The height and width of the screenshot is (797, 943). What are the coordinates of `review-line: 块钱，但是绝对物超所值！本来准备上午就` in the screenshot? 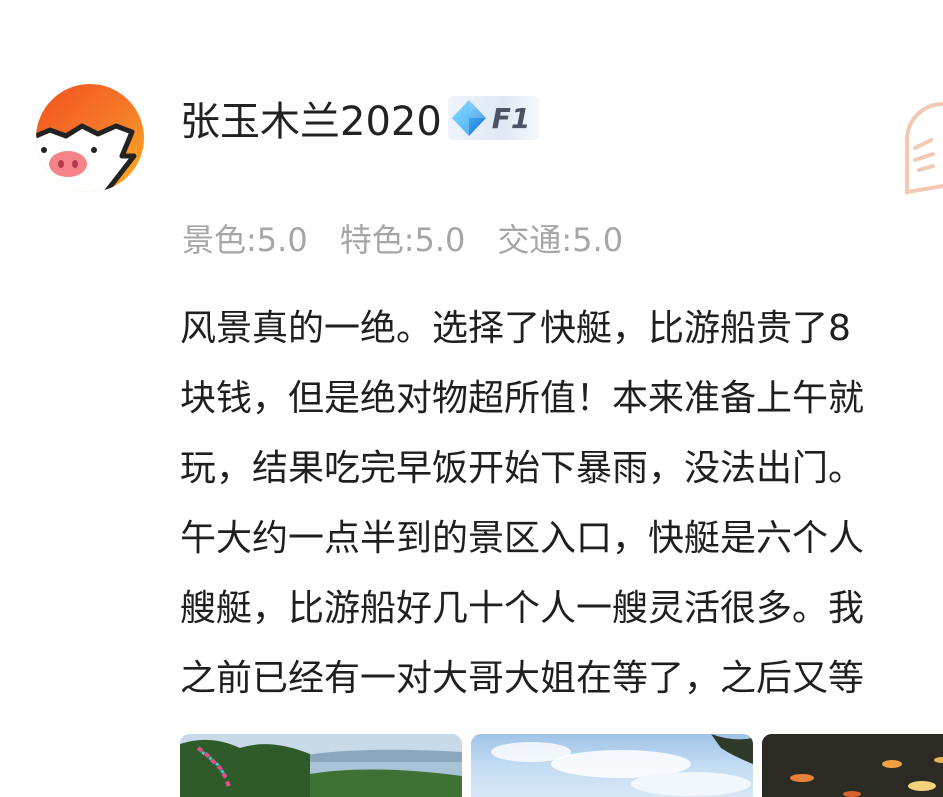 It's located at (522, 398).